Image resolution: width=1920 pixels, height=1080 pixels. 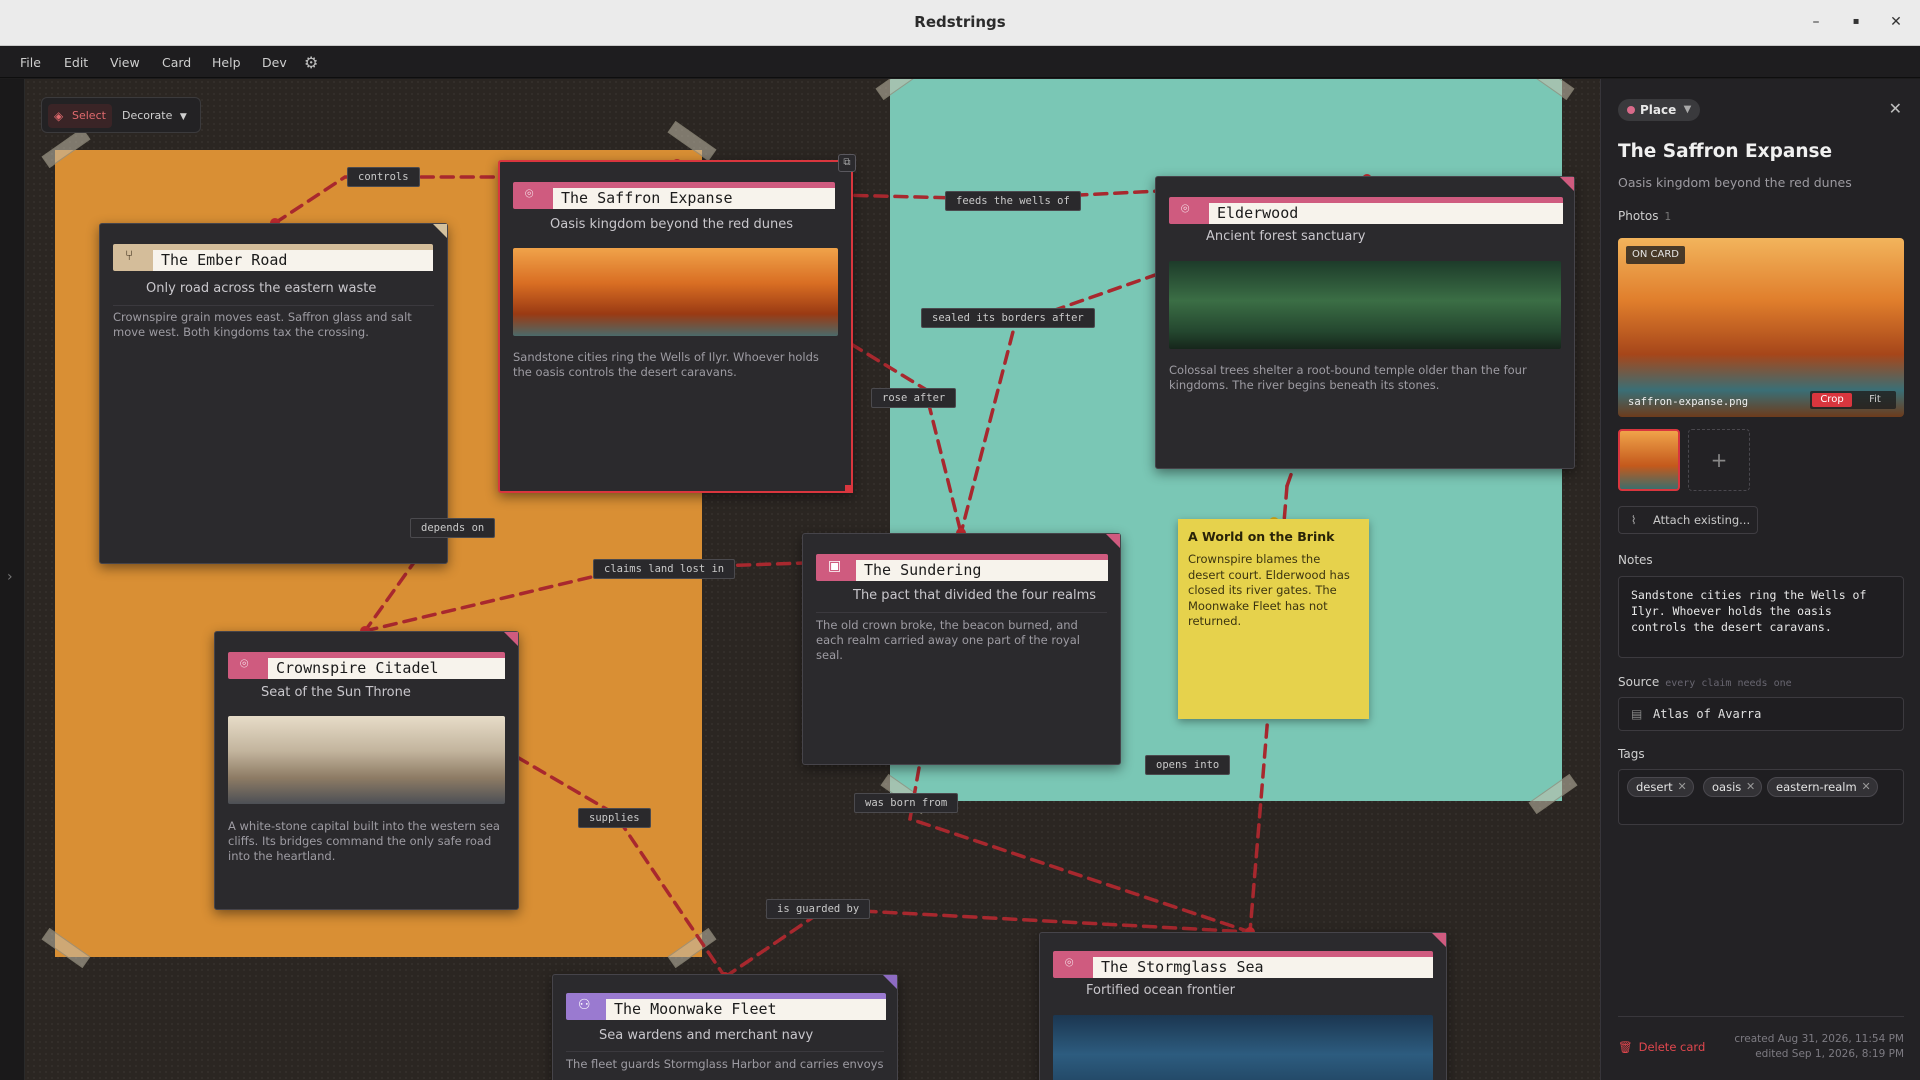 What do you see at coordinates (1660, 787) in the screenshot?
I see `tag-chip: desert ✕` at bounding box center [1660, 787].